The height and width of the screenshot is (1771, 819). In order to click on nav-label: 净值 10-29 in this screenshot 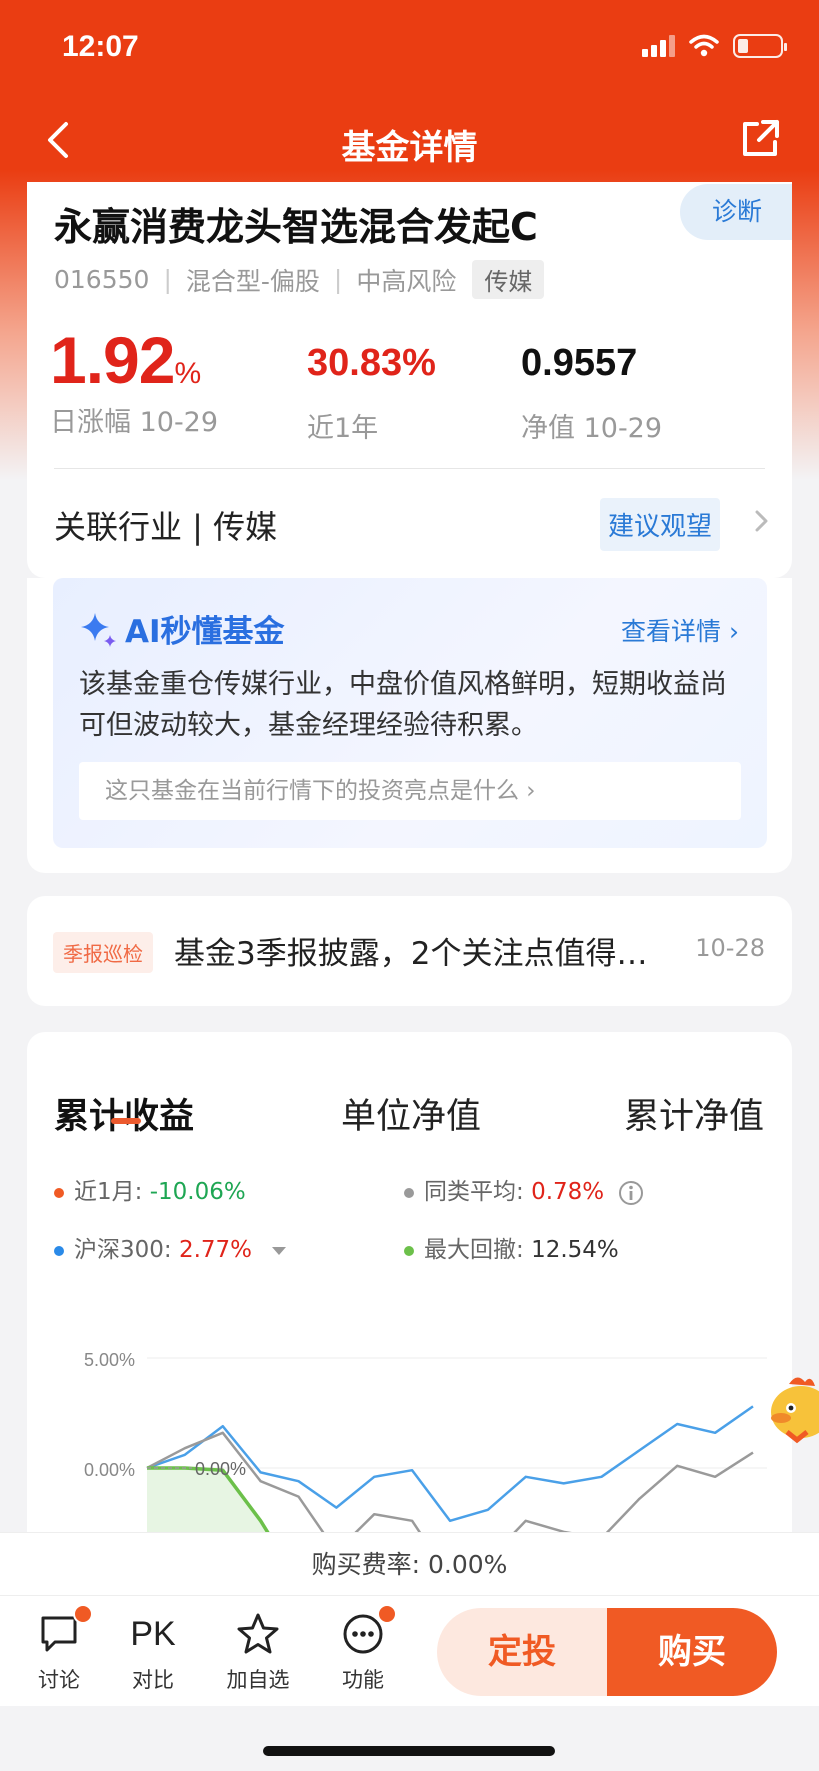, I will do `click(592, 428)`.